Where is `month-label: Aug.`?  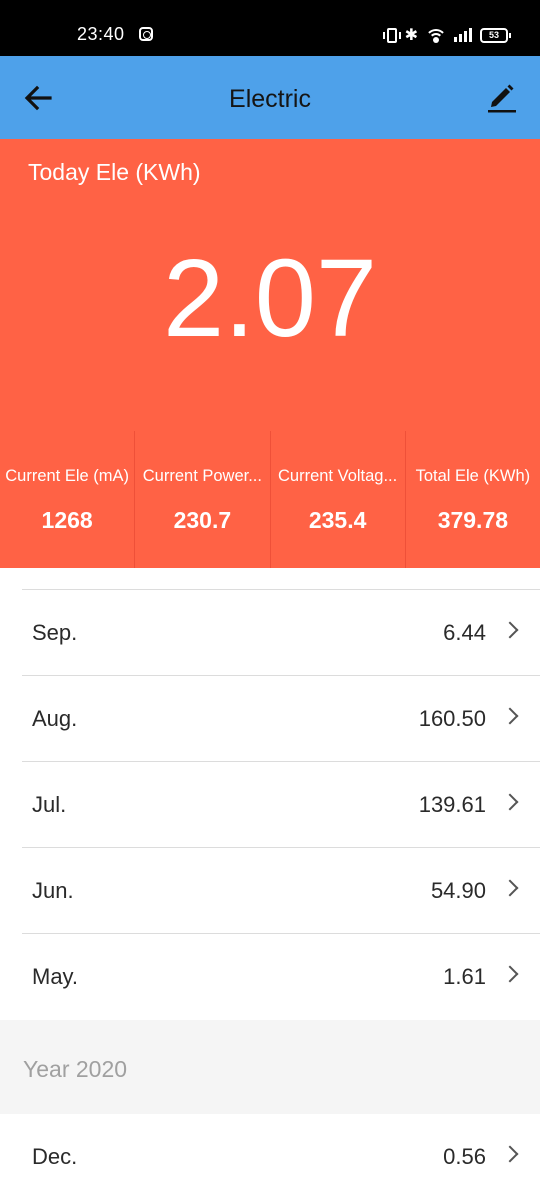
month-label: Aug. is located at coordinates (55, 718).